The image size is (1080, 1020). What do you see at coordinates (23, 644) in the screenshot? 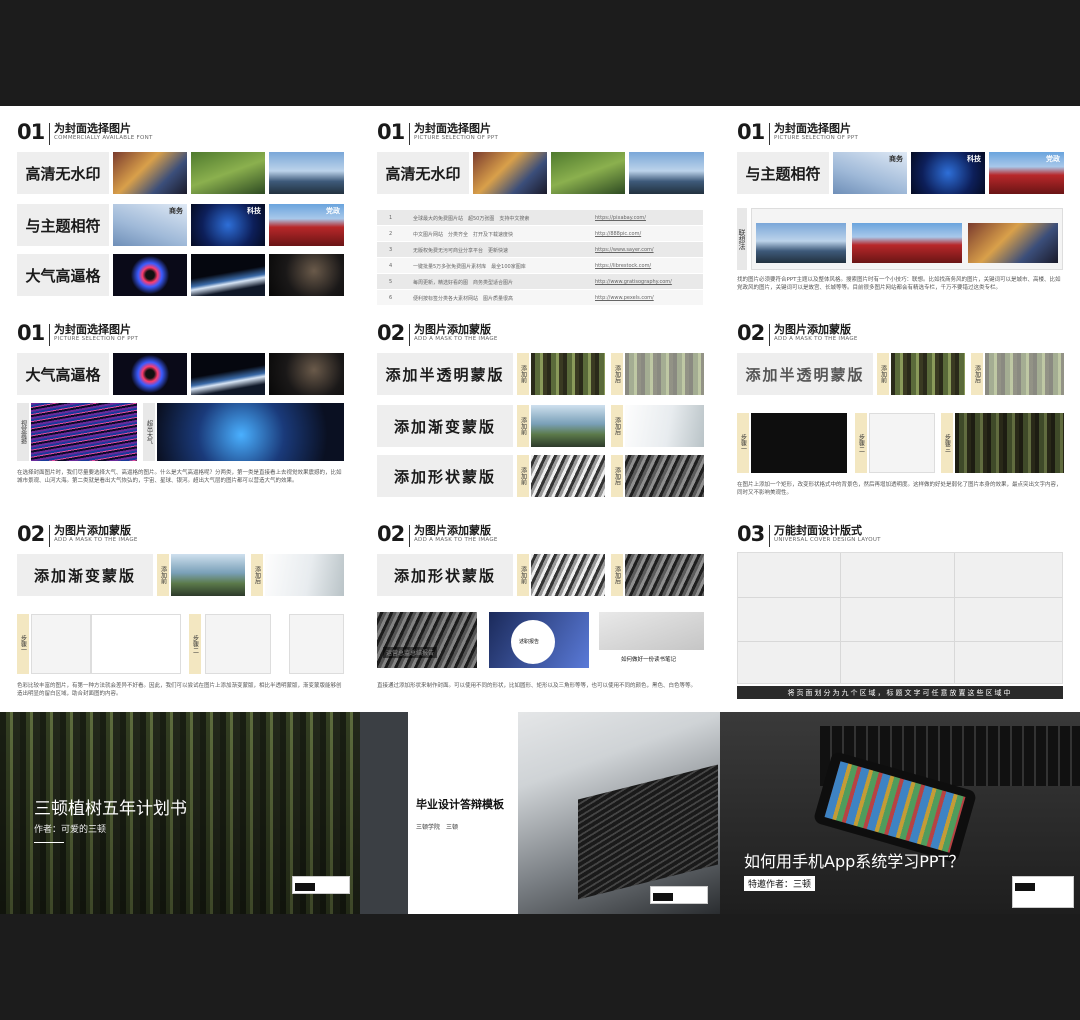
I see `step-tag: 步骤一` at bounding box center [23, 644].